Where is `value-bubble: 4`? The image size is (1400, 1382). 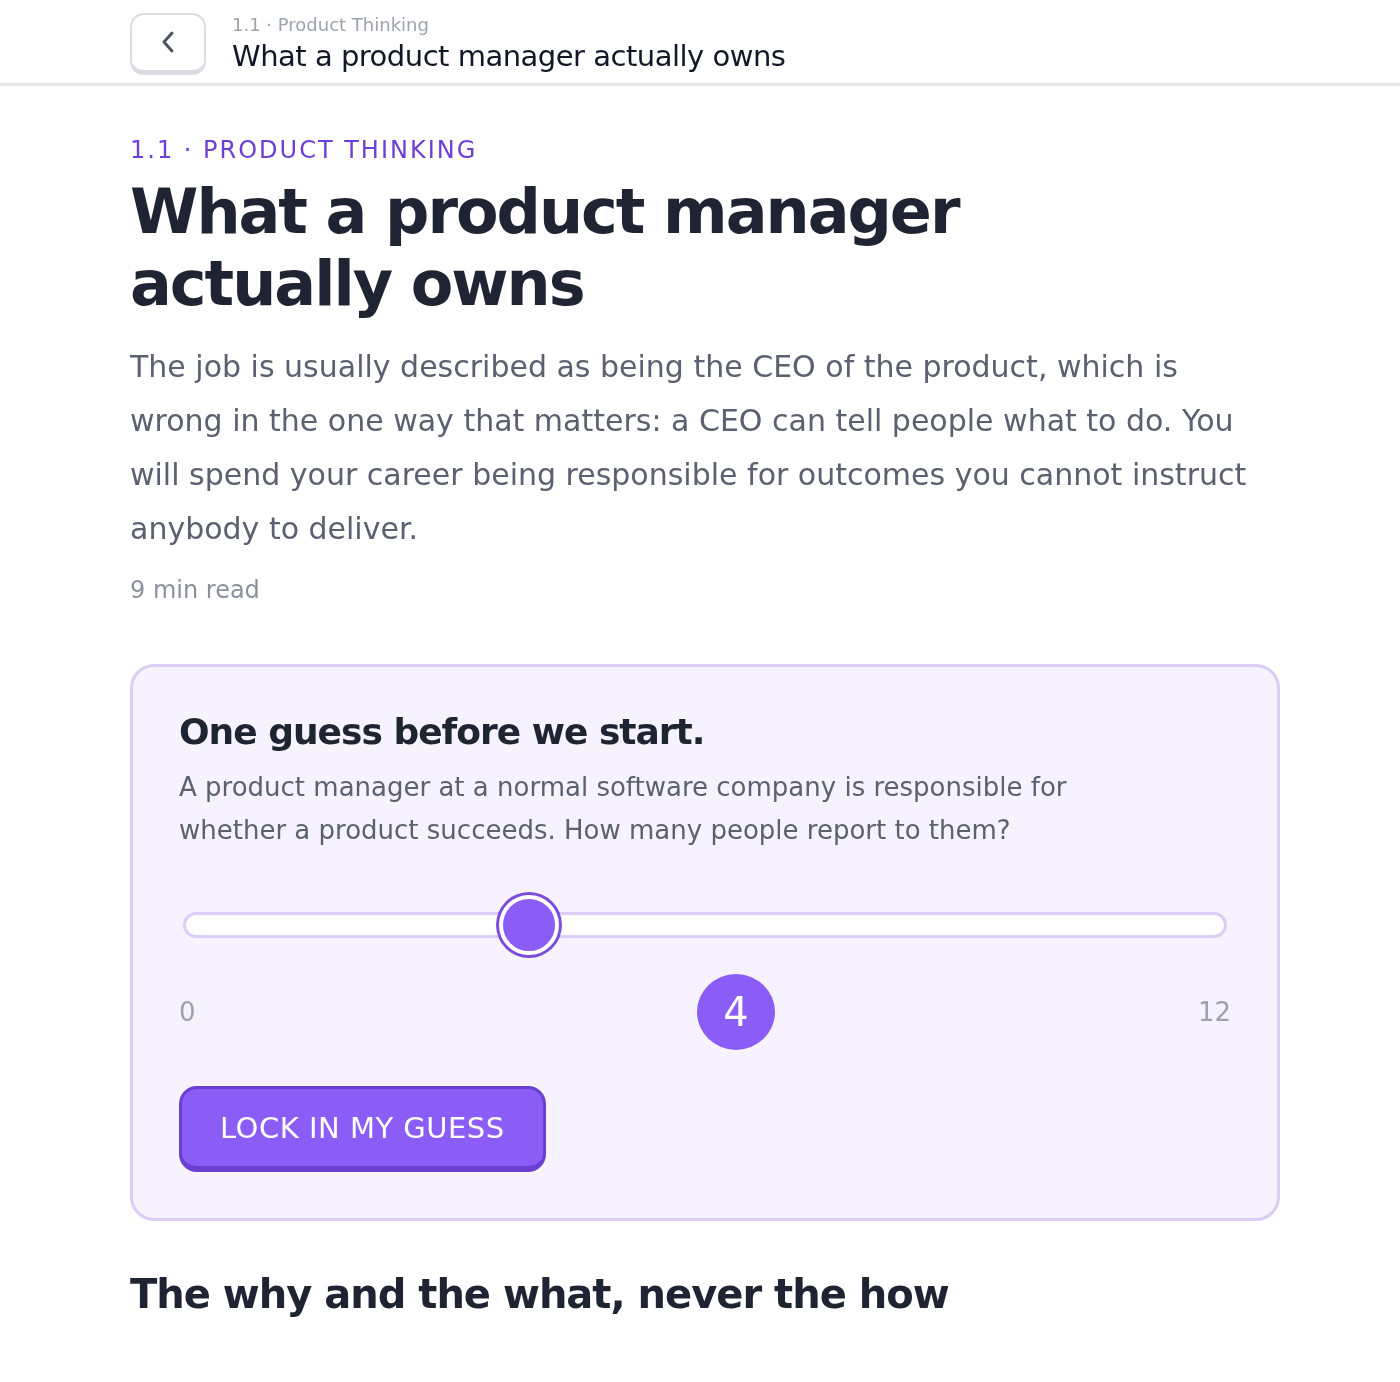 value-bubble: 4 is located at coordinates (736, 1012).